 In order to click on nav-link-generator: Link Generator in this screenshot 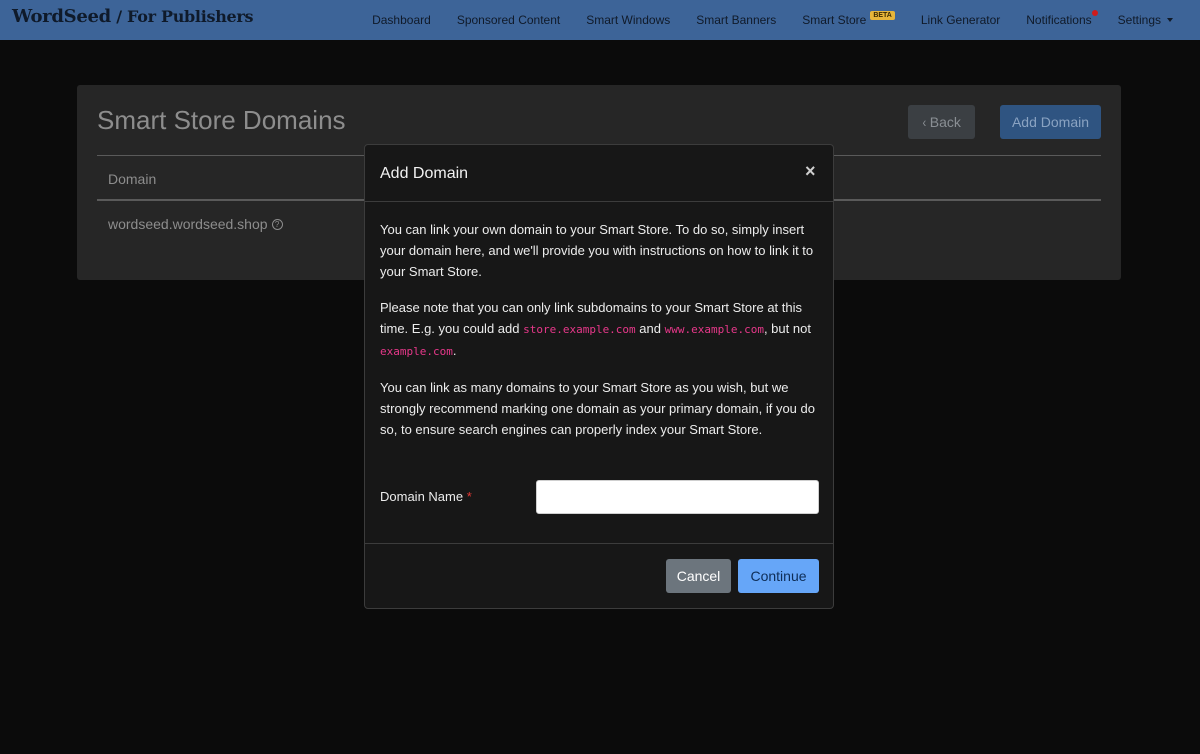, I will do `click(960, 20)`.